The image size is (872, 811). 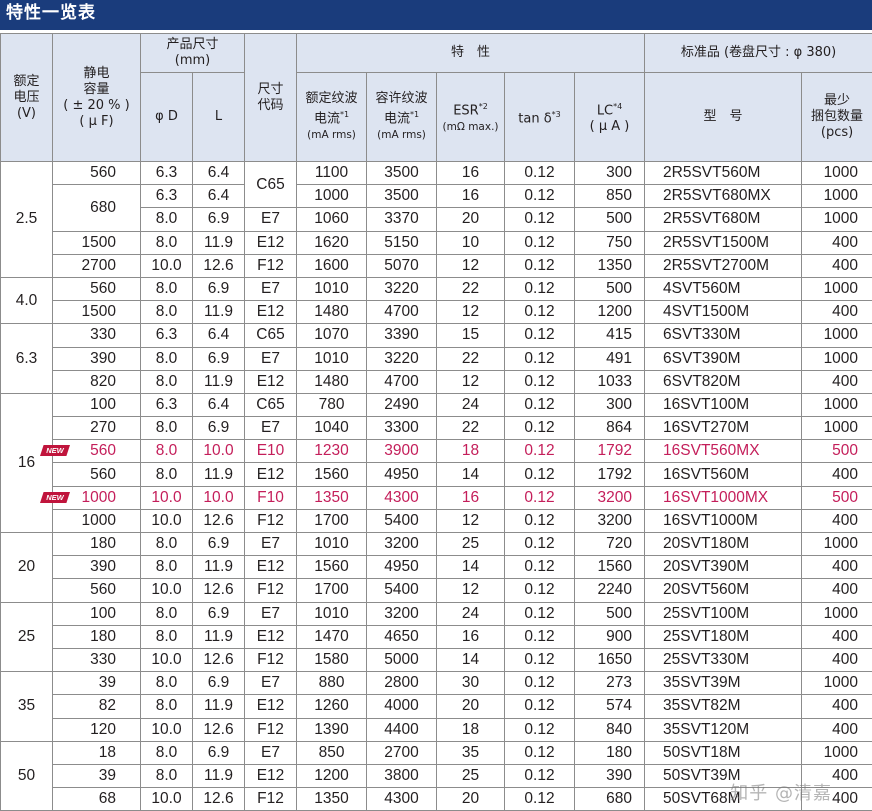 I want to click on header-min-pack: 最少 捆包数量 (pcs), so click(x=837, y=117).